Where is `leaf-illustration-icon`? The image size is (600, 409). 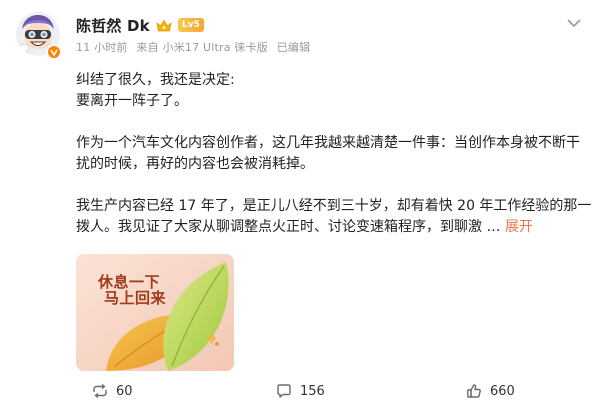
leaf-illustration-icon is located at coordinates (155, 312).